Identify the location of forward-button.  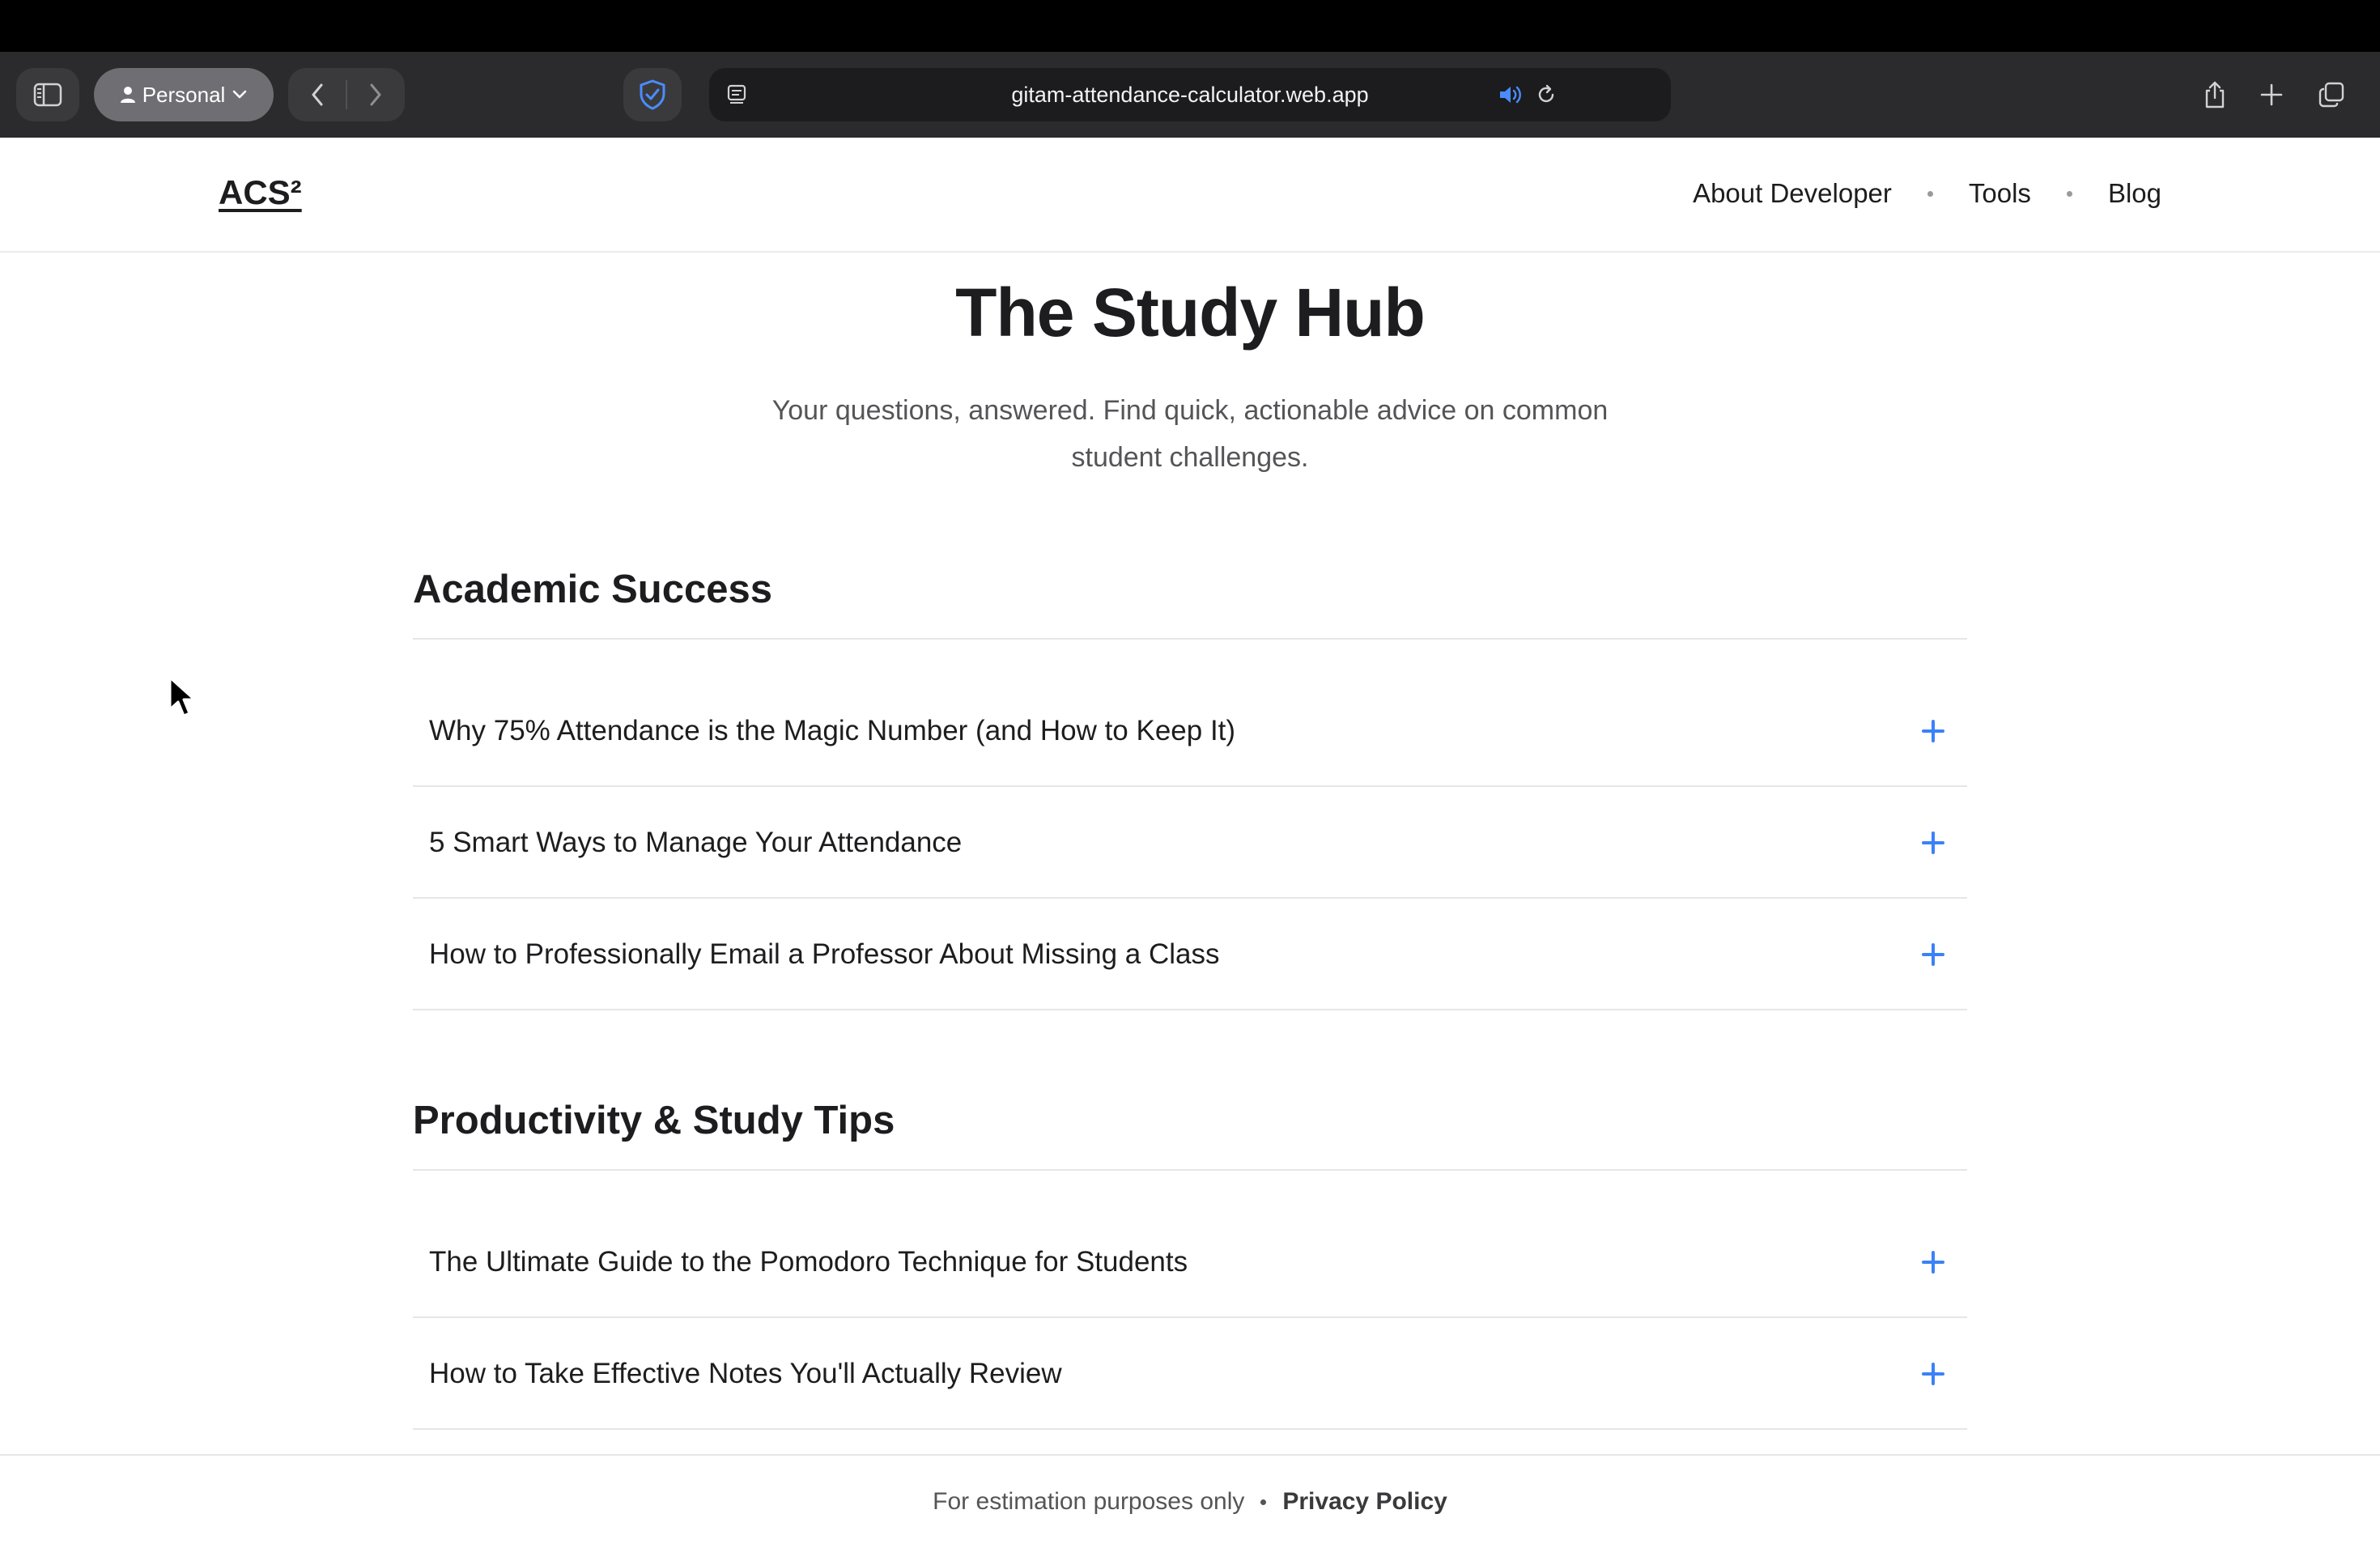
(376, 95).